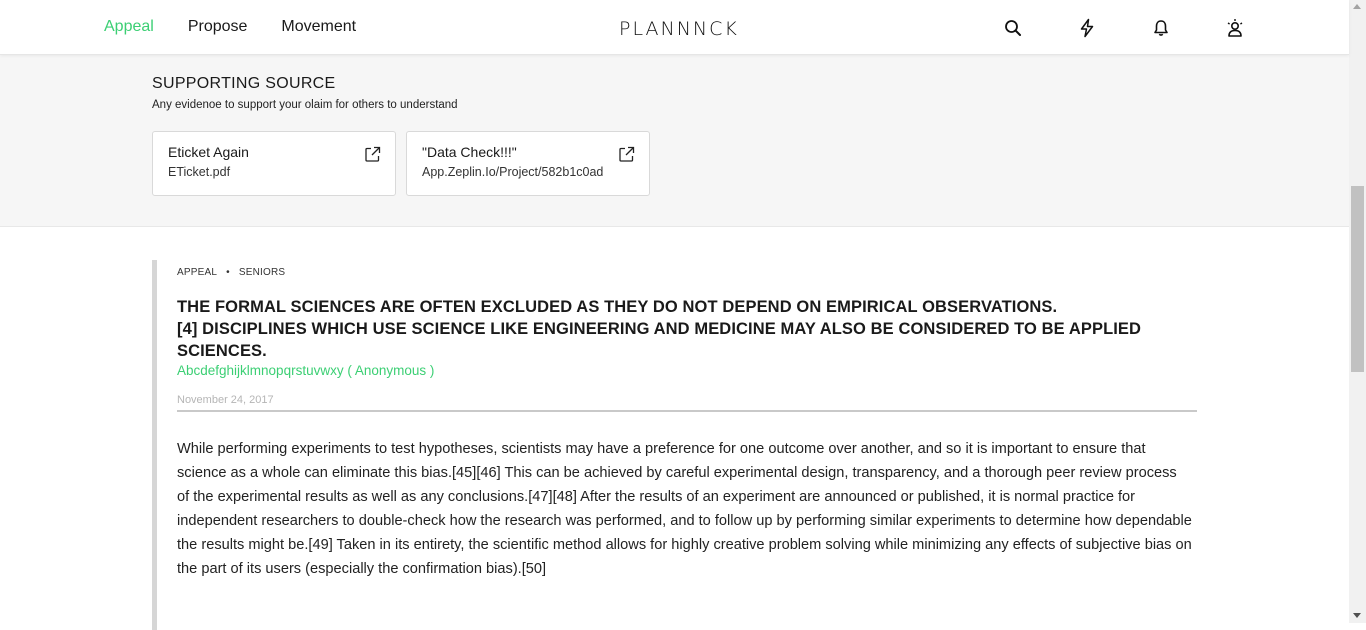 This screenshot has height=630, width=1366. I want to click on top-navigation-bar: Appeal Propose Movement PLANNNCK, so click(674, 27).